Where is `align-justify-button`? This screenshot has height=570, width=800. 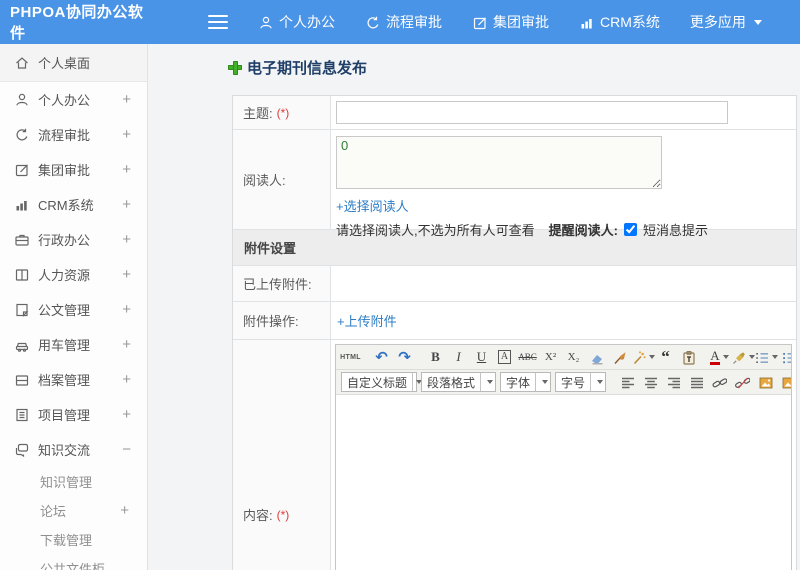
align-justify-button is located at coordinates (696, 382).